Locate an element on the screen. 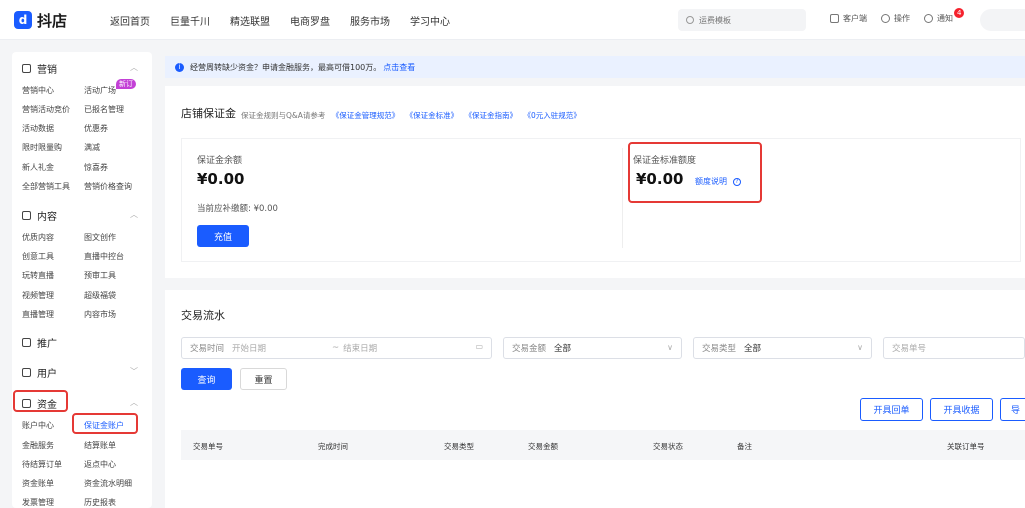  sidebar-item: 创意工具 is located at coordinates (38, 256).